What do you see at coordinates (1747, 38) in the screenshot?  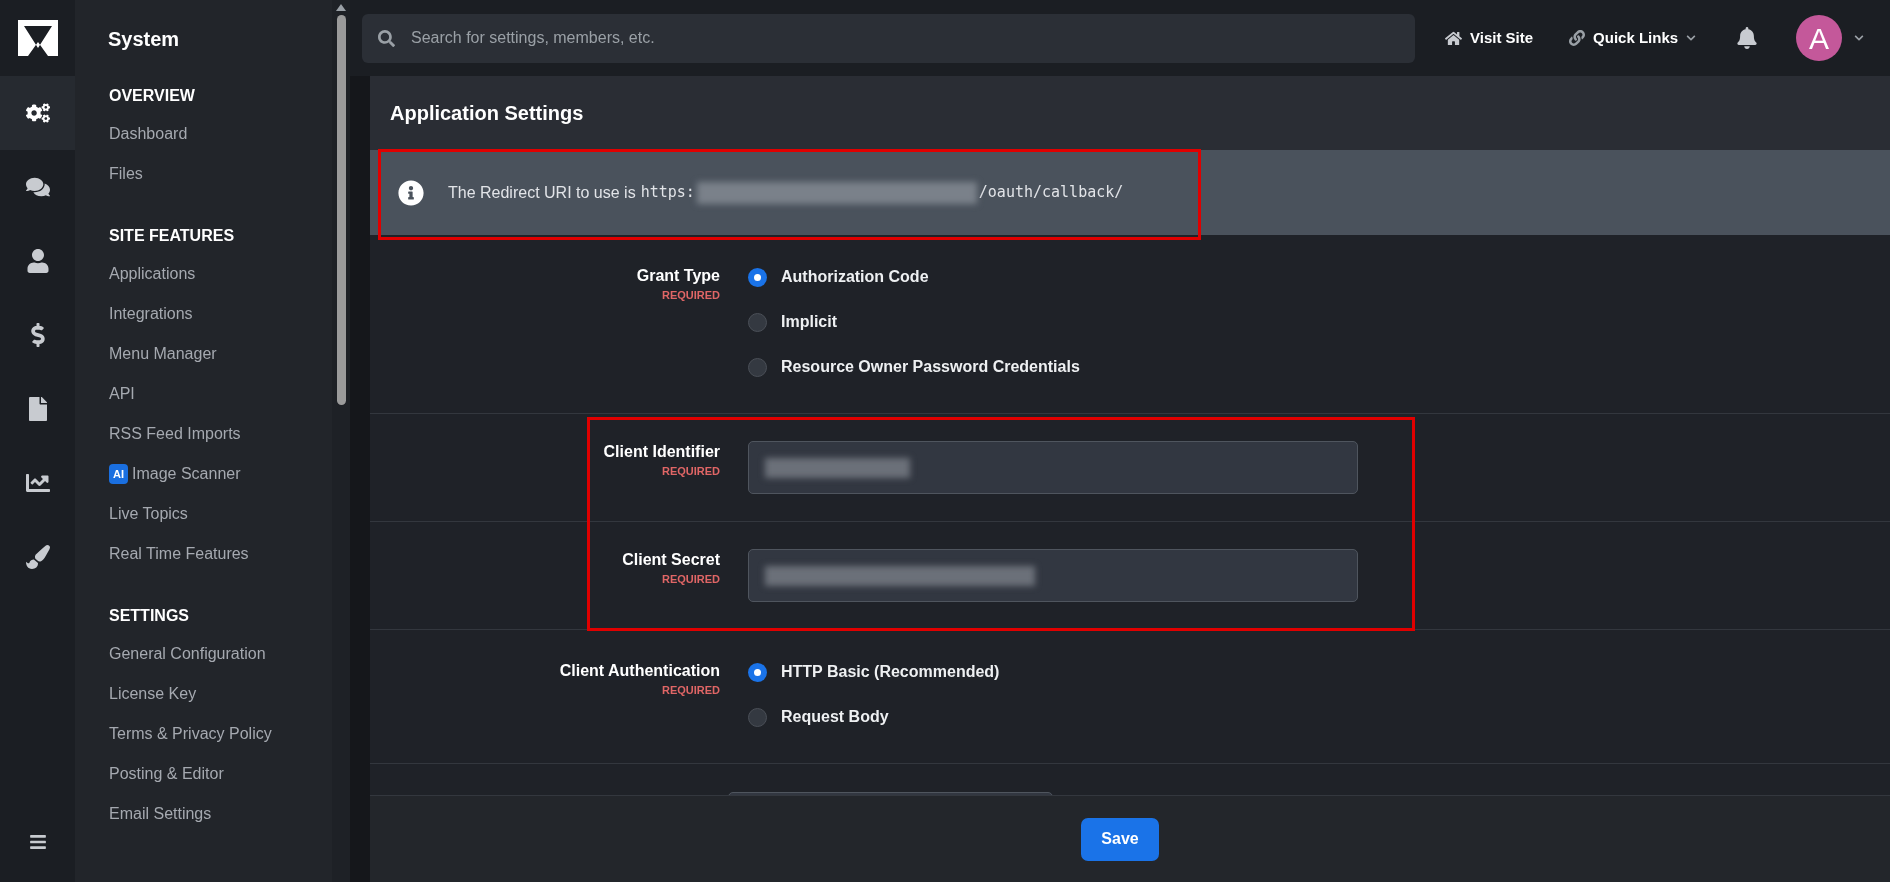 I see `notification-bell-icon` at bounding box center [1747, 38].